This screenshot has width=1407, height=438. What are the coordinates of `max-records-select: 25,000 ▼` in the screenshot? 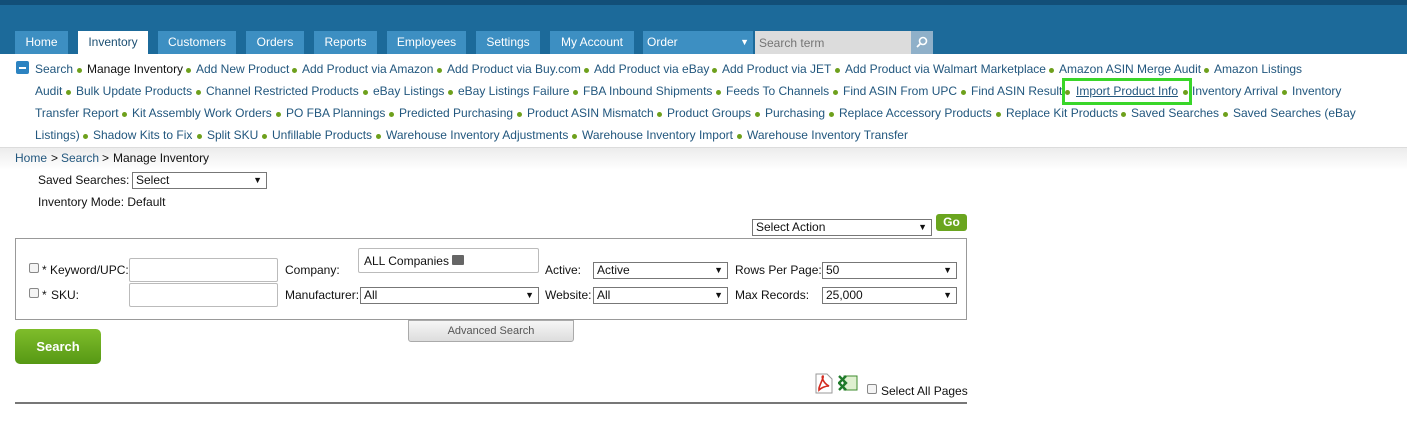 It's located at (889, 295).